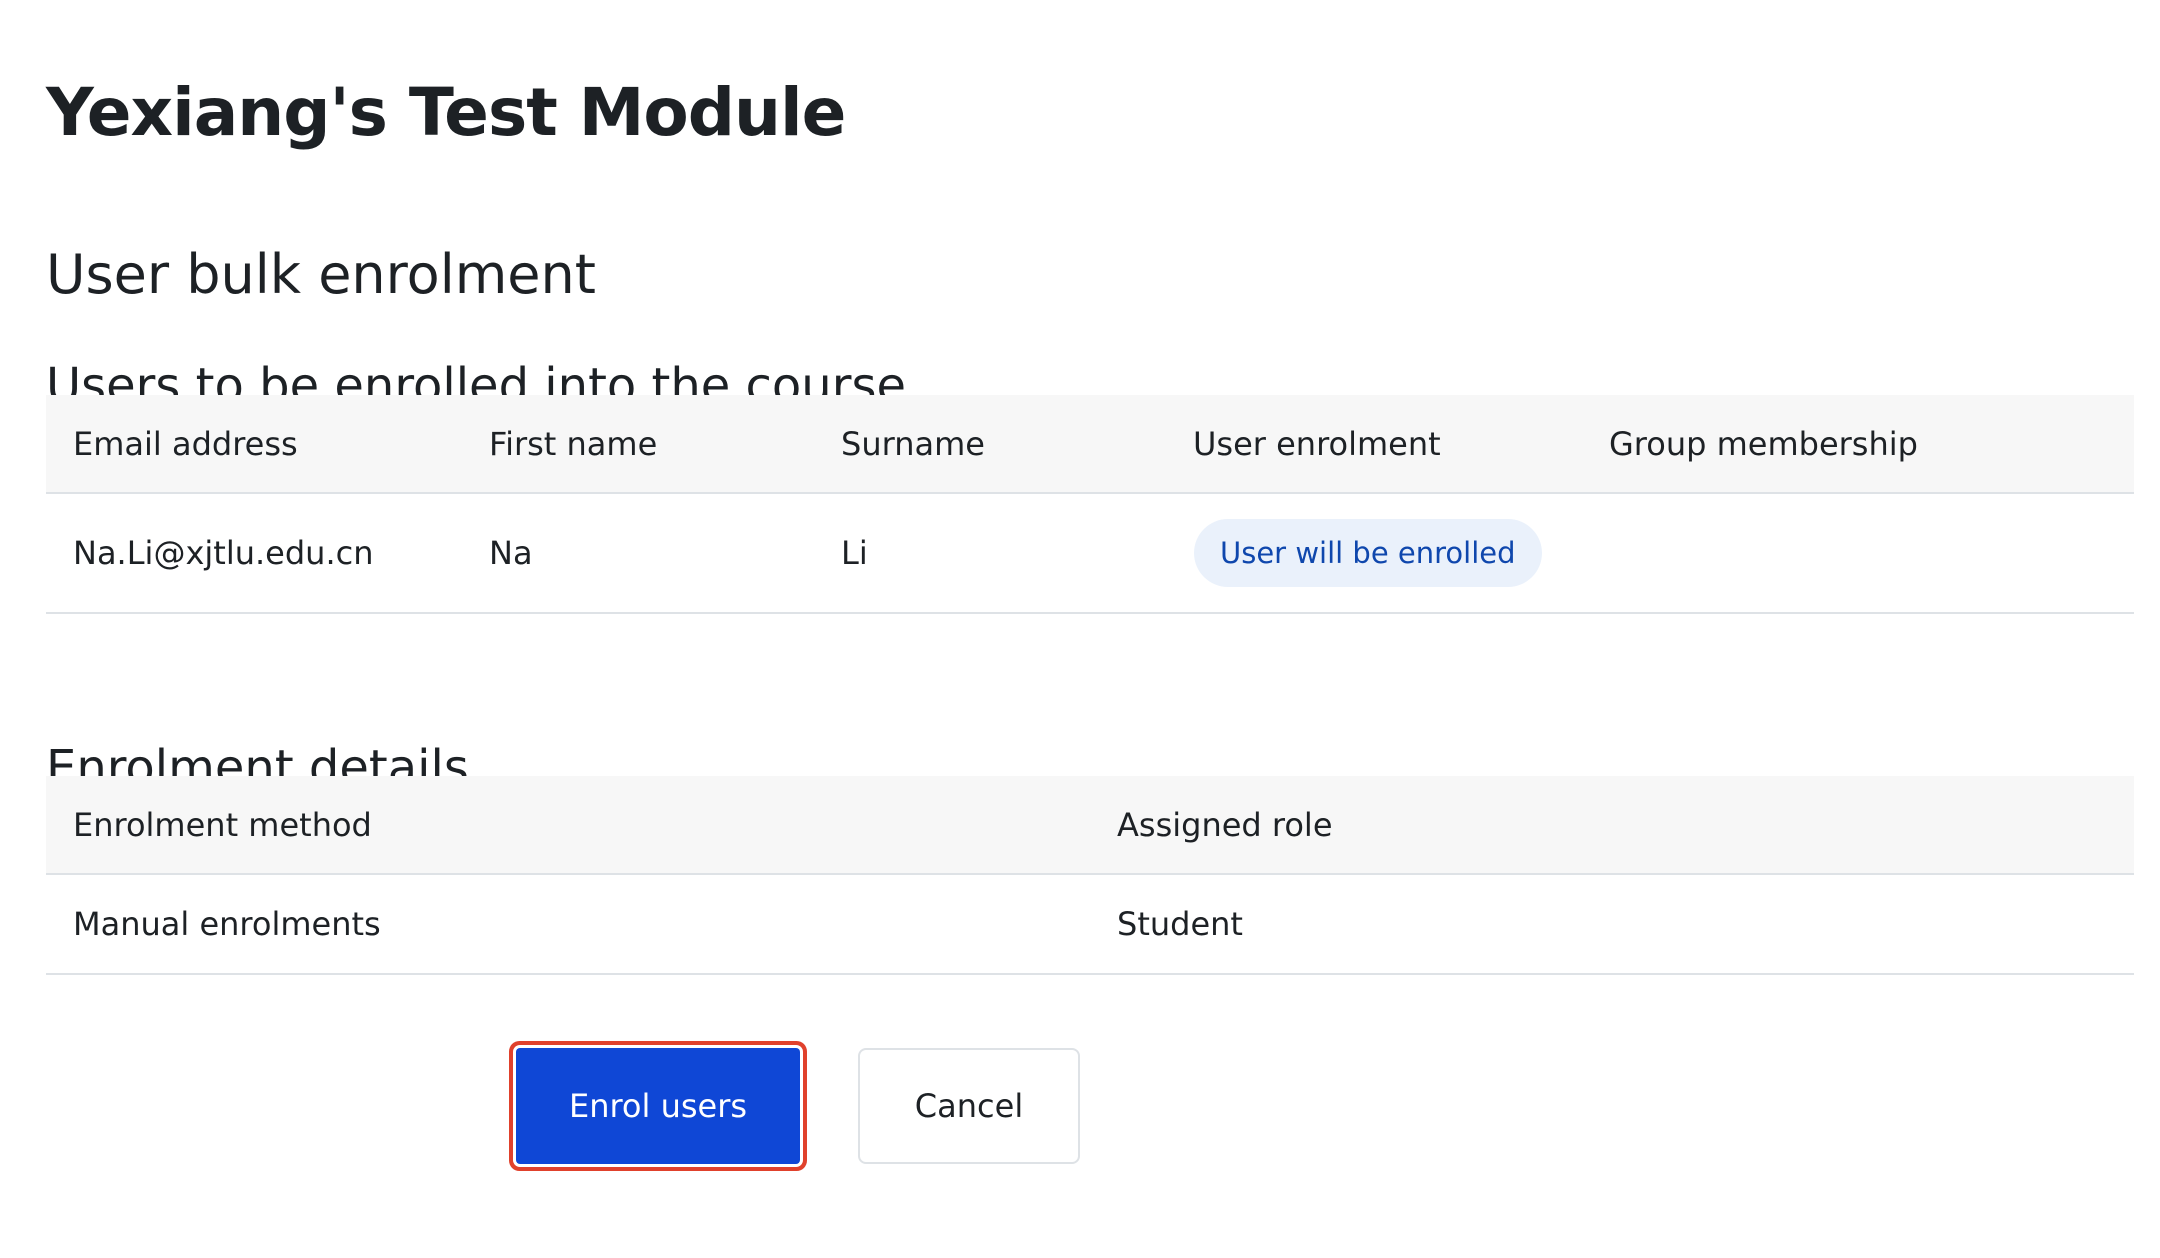 The height and width of the screenshot is (1258, 2160). I want to click on cell-user-enrolment: User will be enrolled, so click(1374, 553).